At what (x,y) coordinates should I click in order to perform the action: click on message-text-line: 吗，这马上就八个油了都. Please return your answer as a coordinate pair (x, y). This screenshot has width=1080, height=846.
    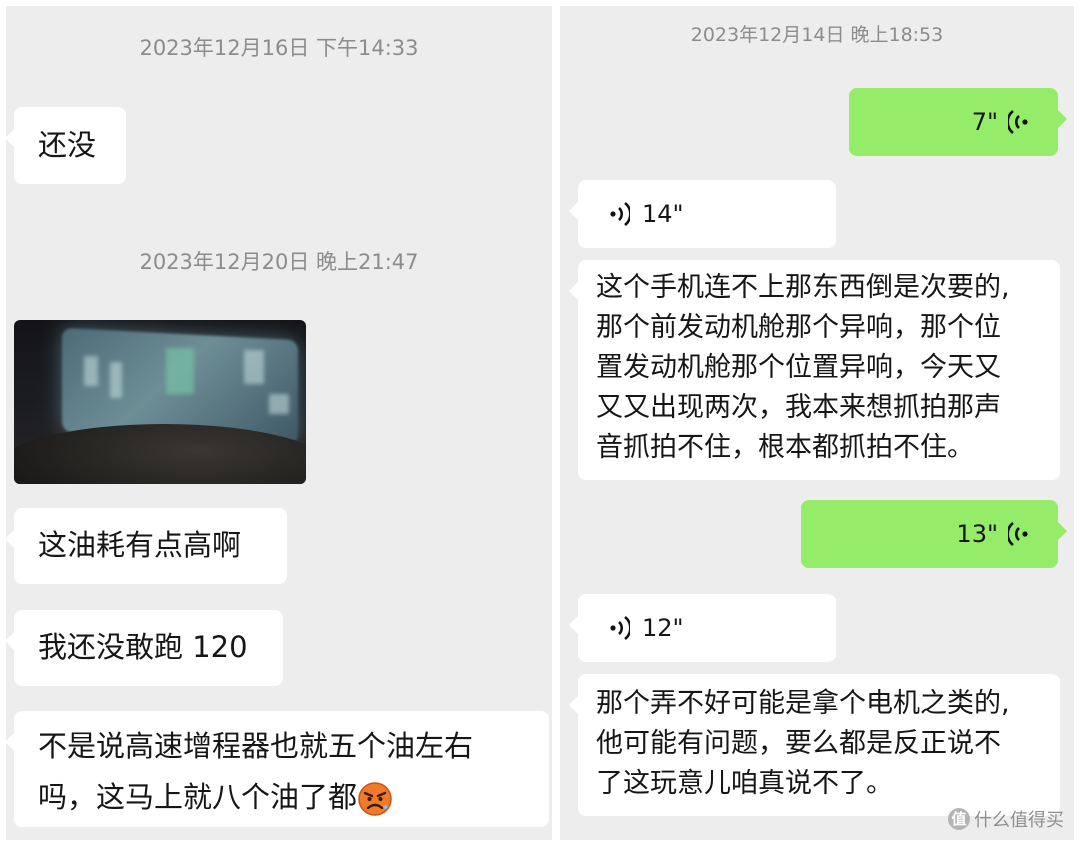
    Looking at the image, I should click on (293, 797).